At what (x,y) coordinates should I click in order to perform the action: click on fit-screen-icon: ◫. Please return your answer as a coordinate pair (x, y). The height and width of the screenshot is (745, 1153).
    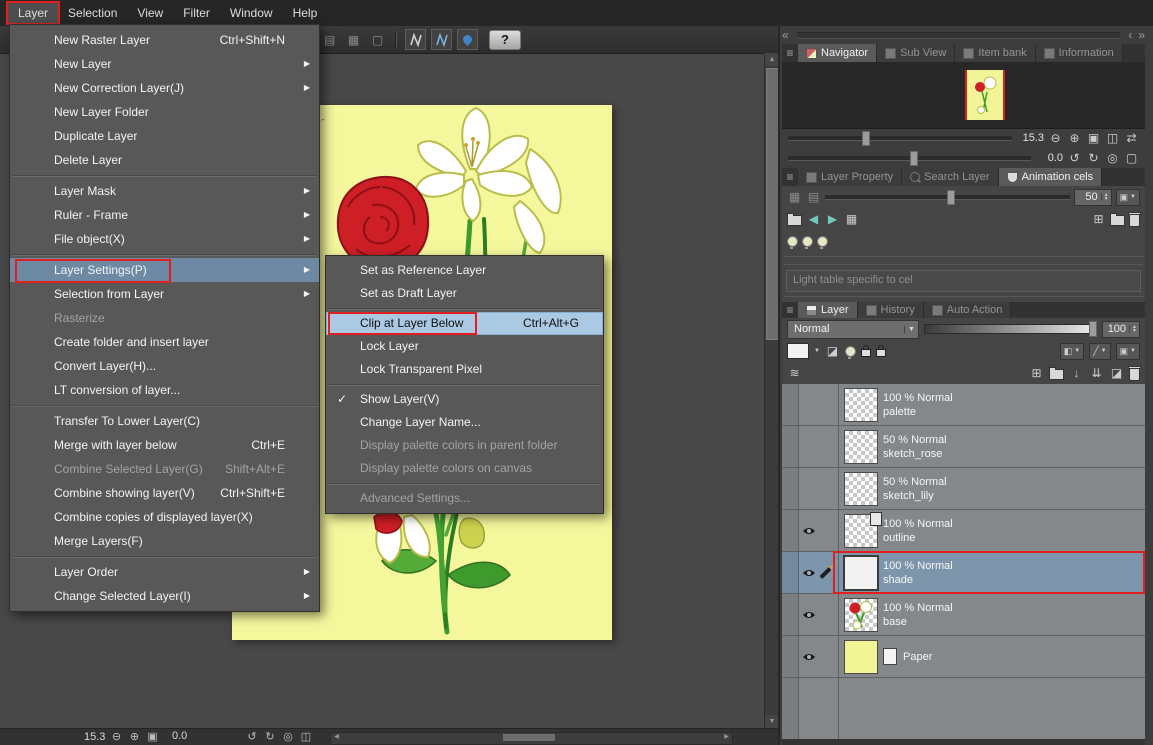
    Looking at the image, I should click on (306, 736).